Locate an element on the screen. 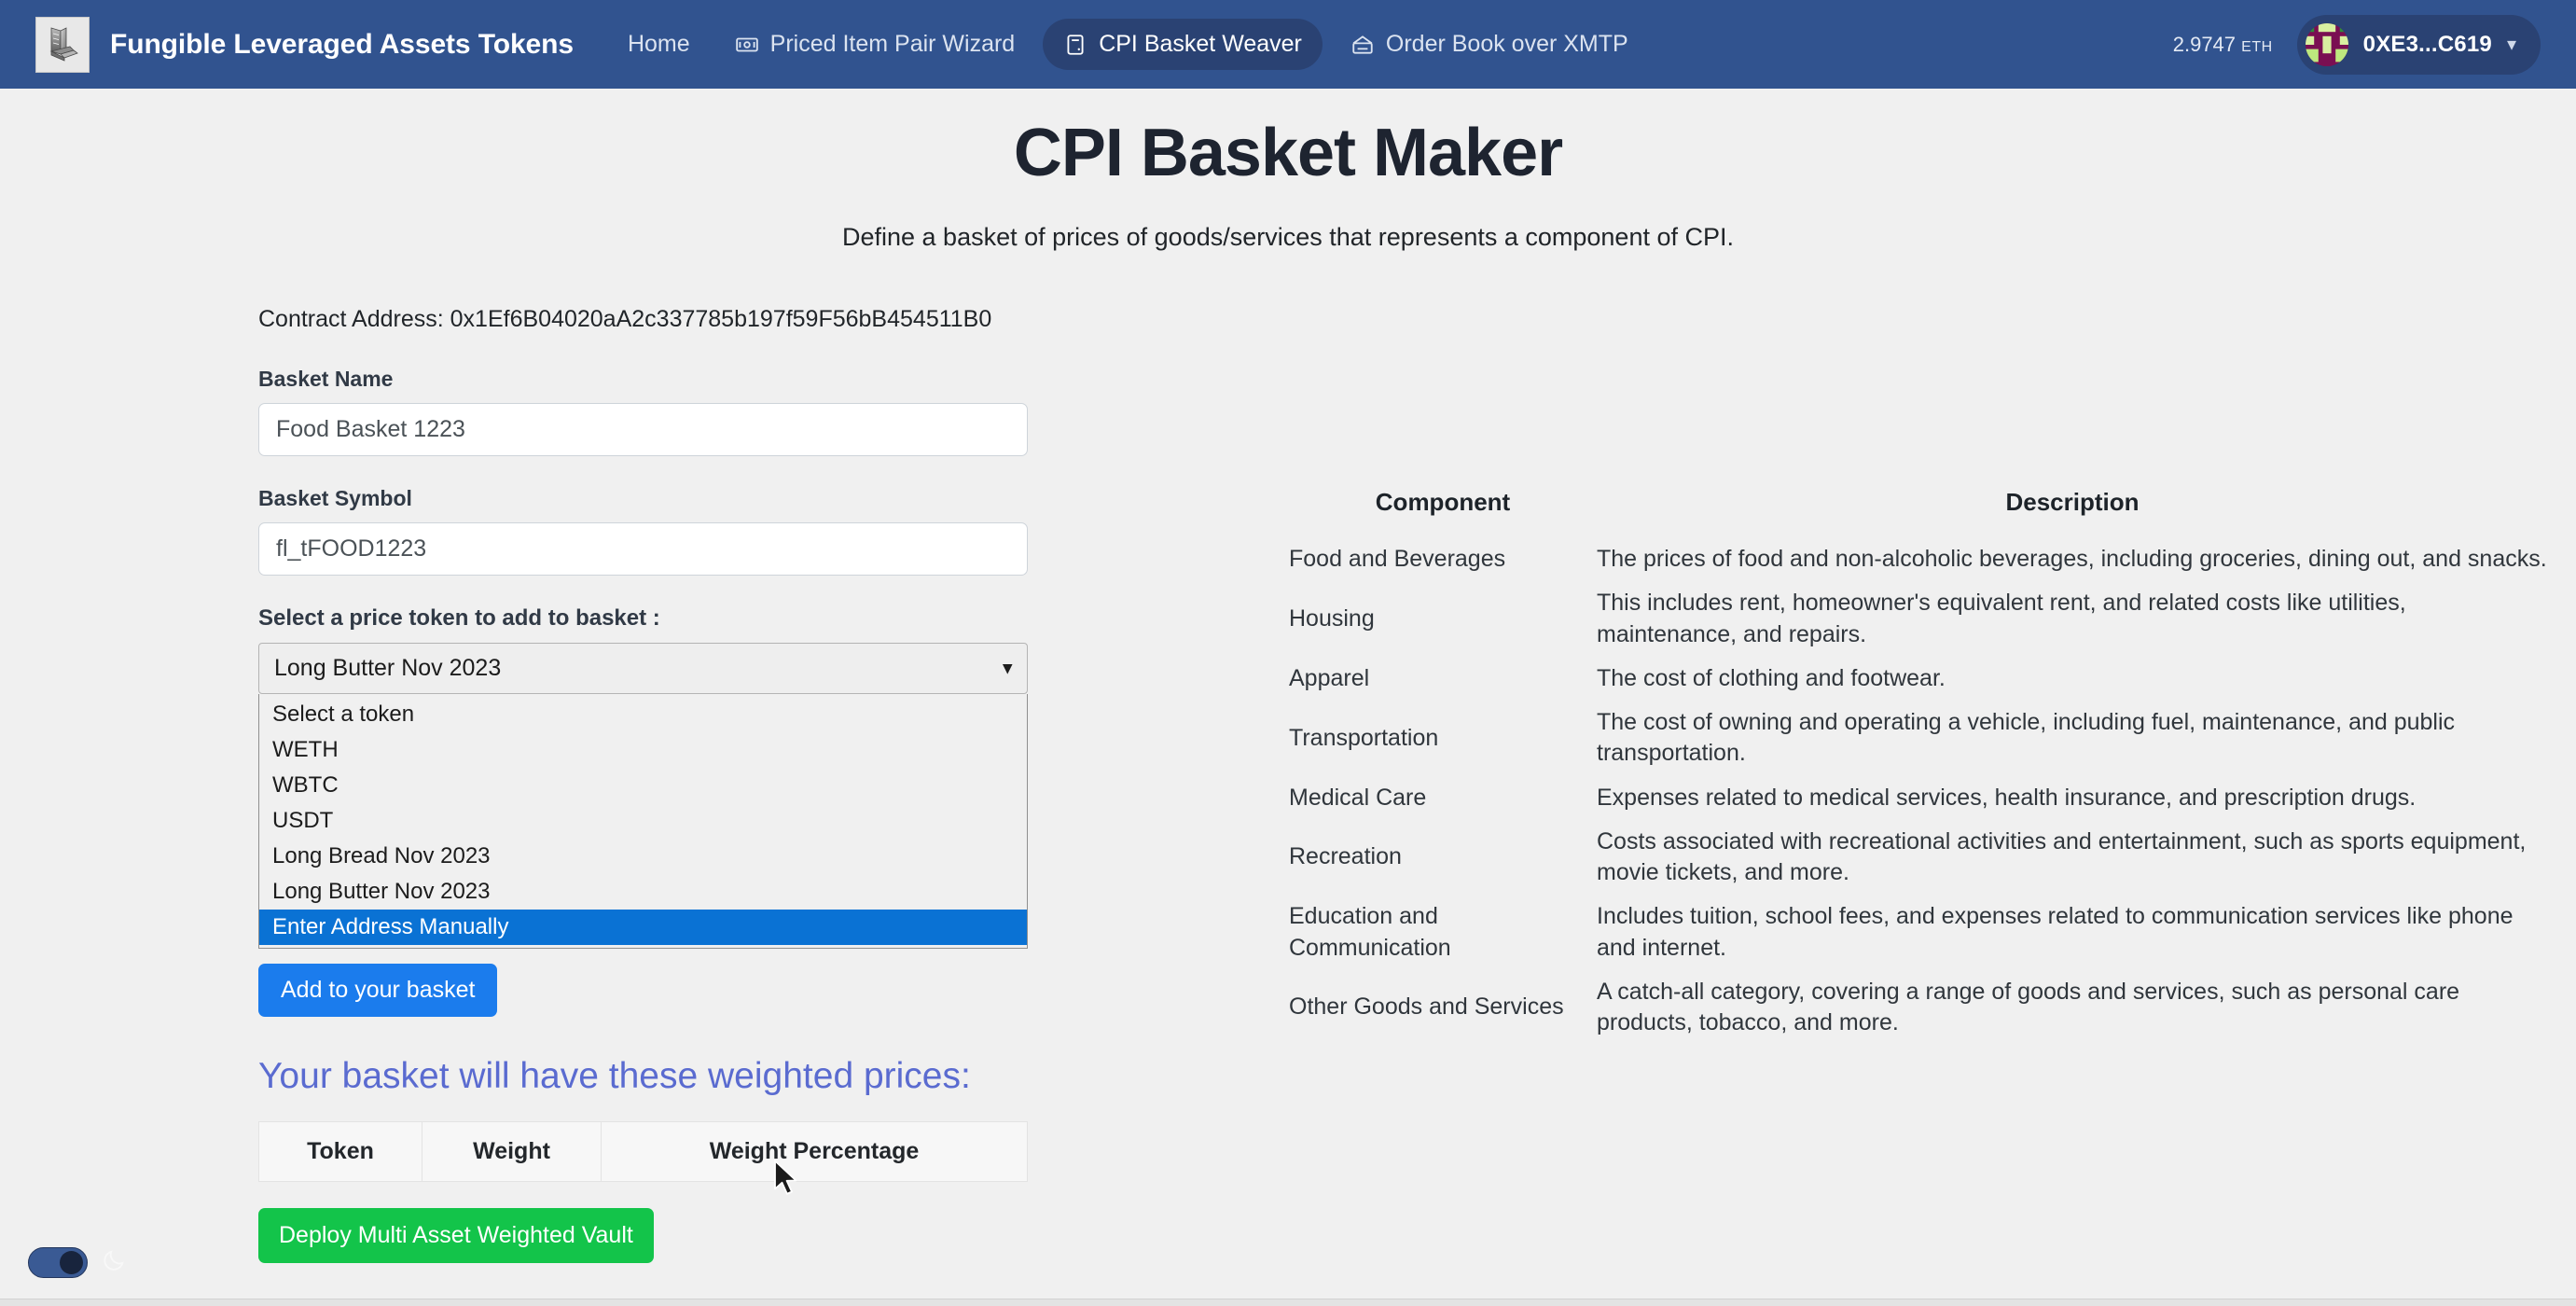 This screenshot has width=2576, height=1306. weight-table-header-weight-percentage: Weight Percentage is located at coordinates (814, 1151).